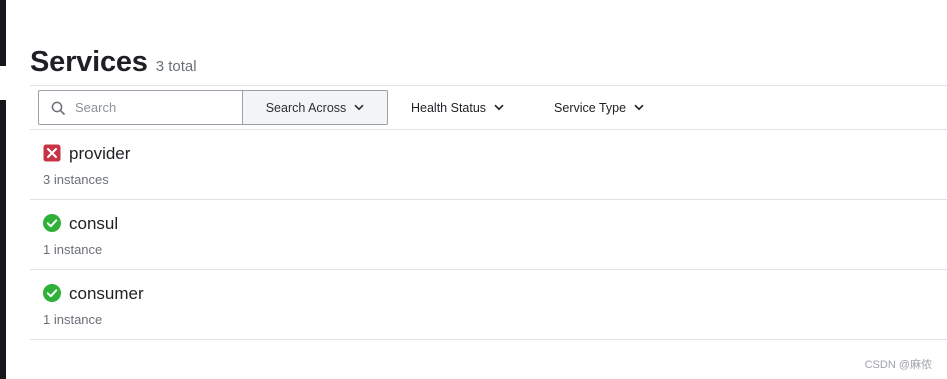 The height and width of the screenshot is (379, 947). Describe the element at coordinates (306, 107) in the screenshot. I see `search-across-label: Search Across` at that location.